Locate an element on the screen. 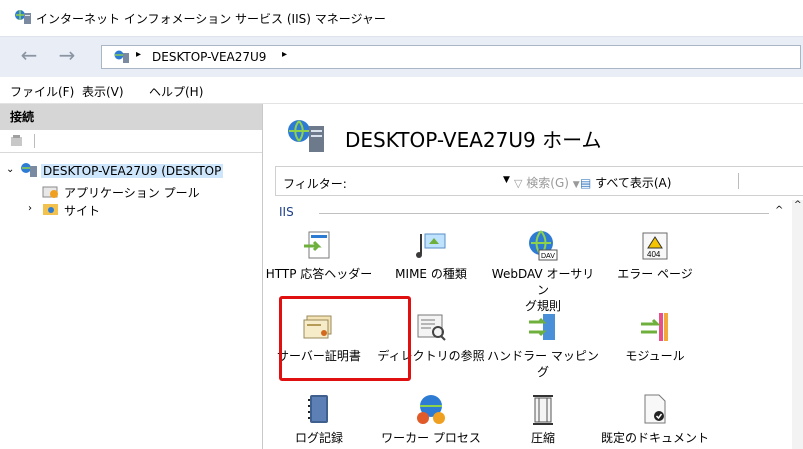  funnel-icon: ▽ is located at coordinates (518, 183).